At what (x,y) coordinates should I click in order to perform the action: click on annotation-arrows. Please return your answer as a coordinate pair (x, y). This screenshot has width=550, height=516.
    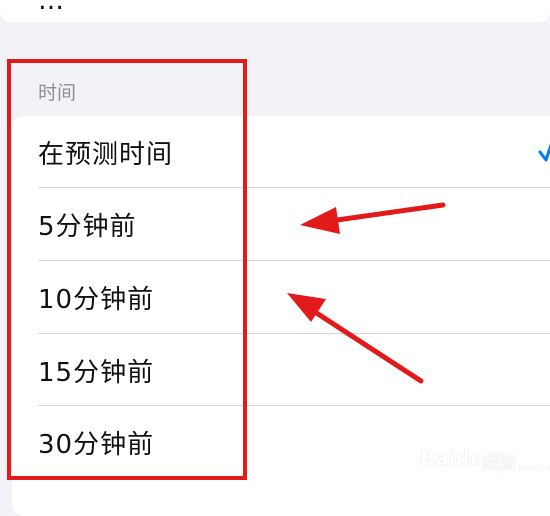
    Looking at the image, I should click on (366, 293).